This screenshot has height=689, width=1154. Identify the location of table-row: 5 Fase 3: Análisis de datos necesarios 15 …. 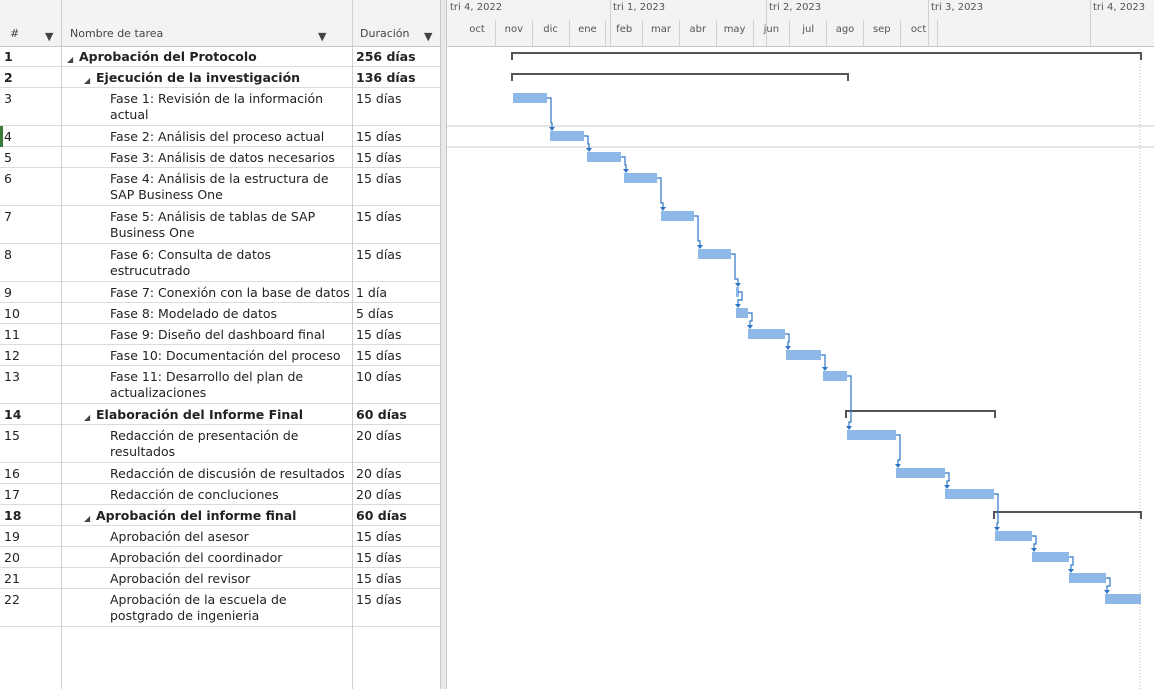
(220, 157).